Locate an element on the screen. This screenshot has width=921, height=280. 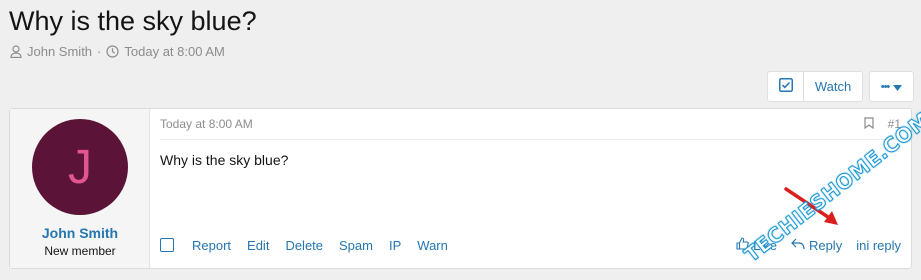
thread-toolbar: Watch ••• is located at coordinates (840, 86).